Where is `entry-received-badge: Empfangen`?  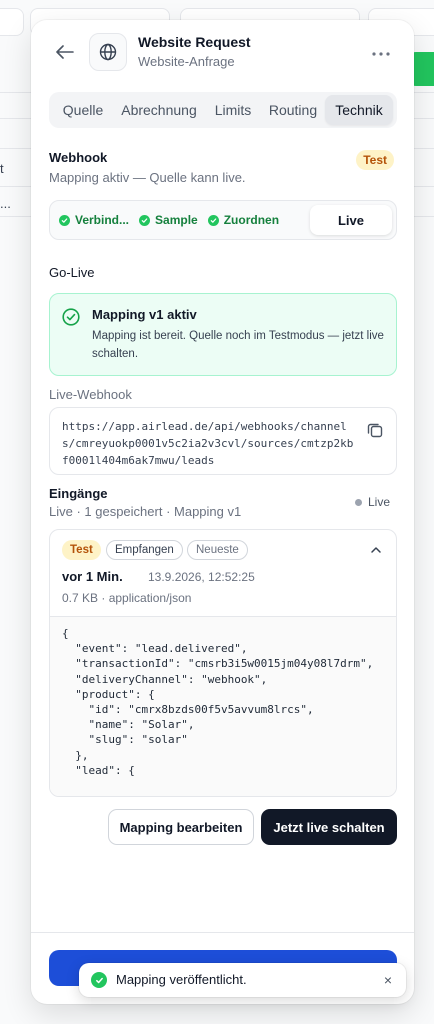
entry-received-badge: Empfangen is located at coordinates (144, 550).